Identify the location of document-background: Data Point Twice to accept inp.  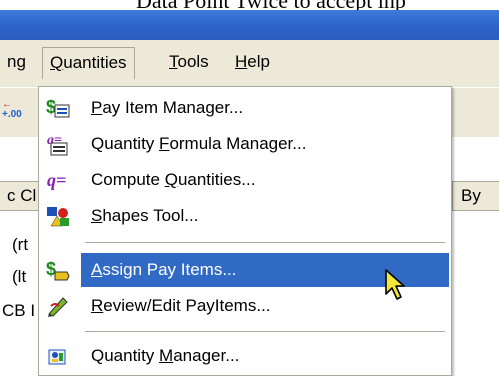
(249, 5).